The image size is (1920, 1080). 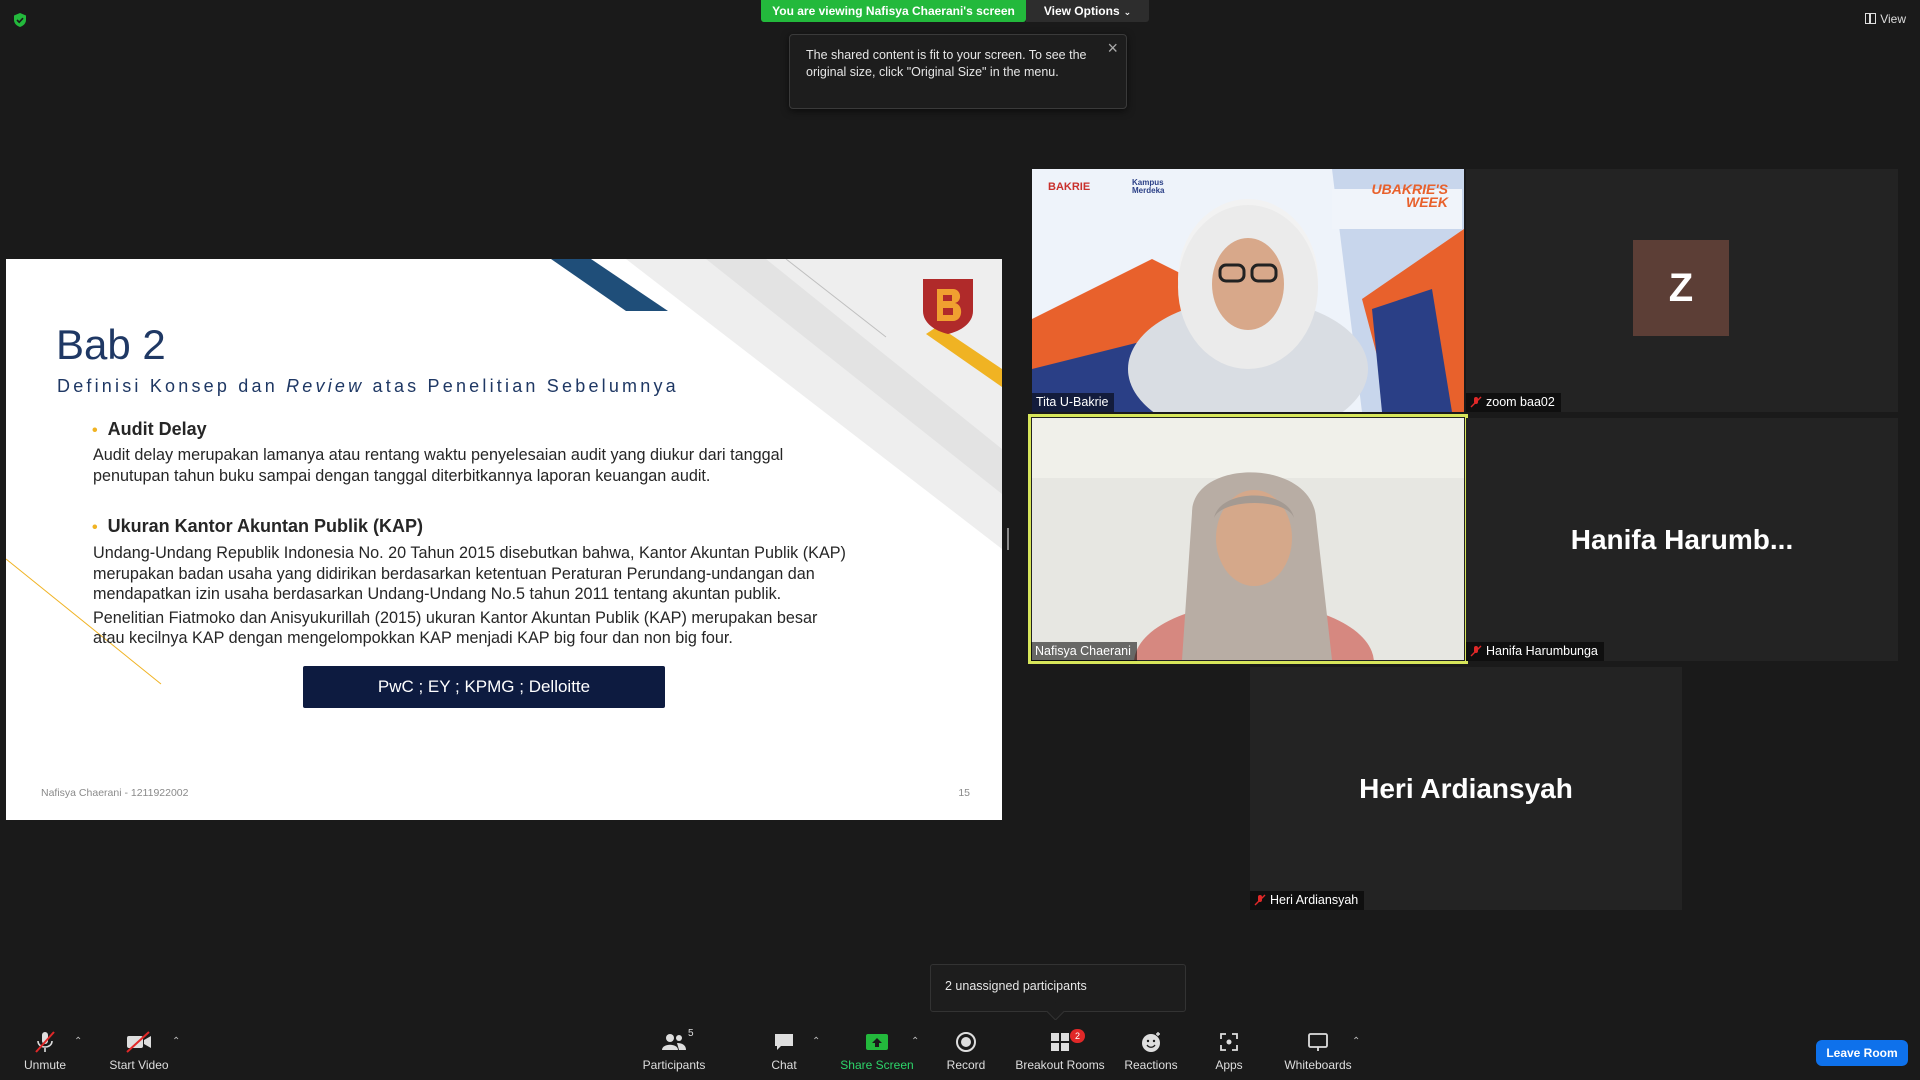 I want to click on merdeka-text: Merdeka, so click(x=1148, y=190).